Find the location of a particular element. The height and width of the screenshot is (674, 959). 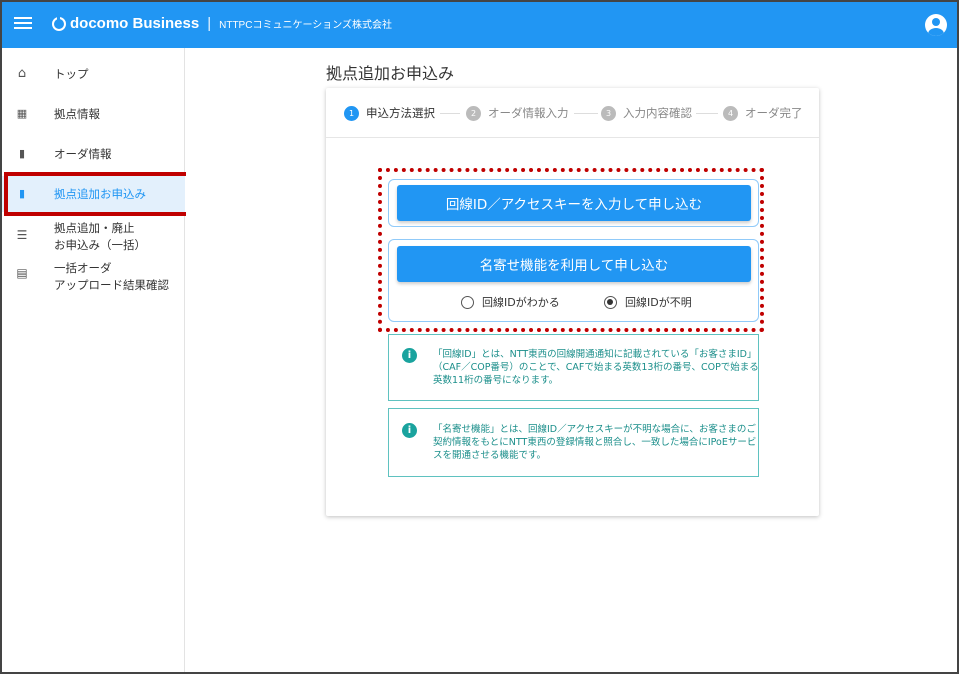

radio-label: 回線IDが不明 is located at coordinates (658, 302).